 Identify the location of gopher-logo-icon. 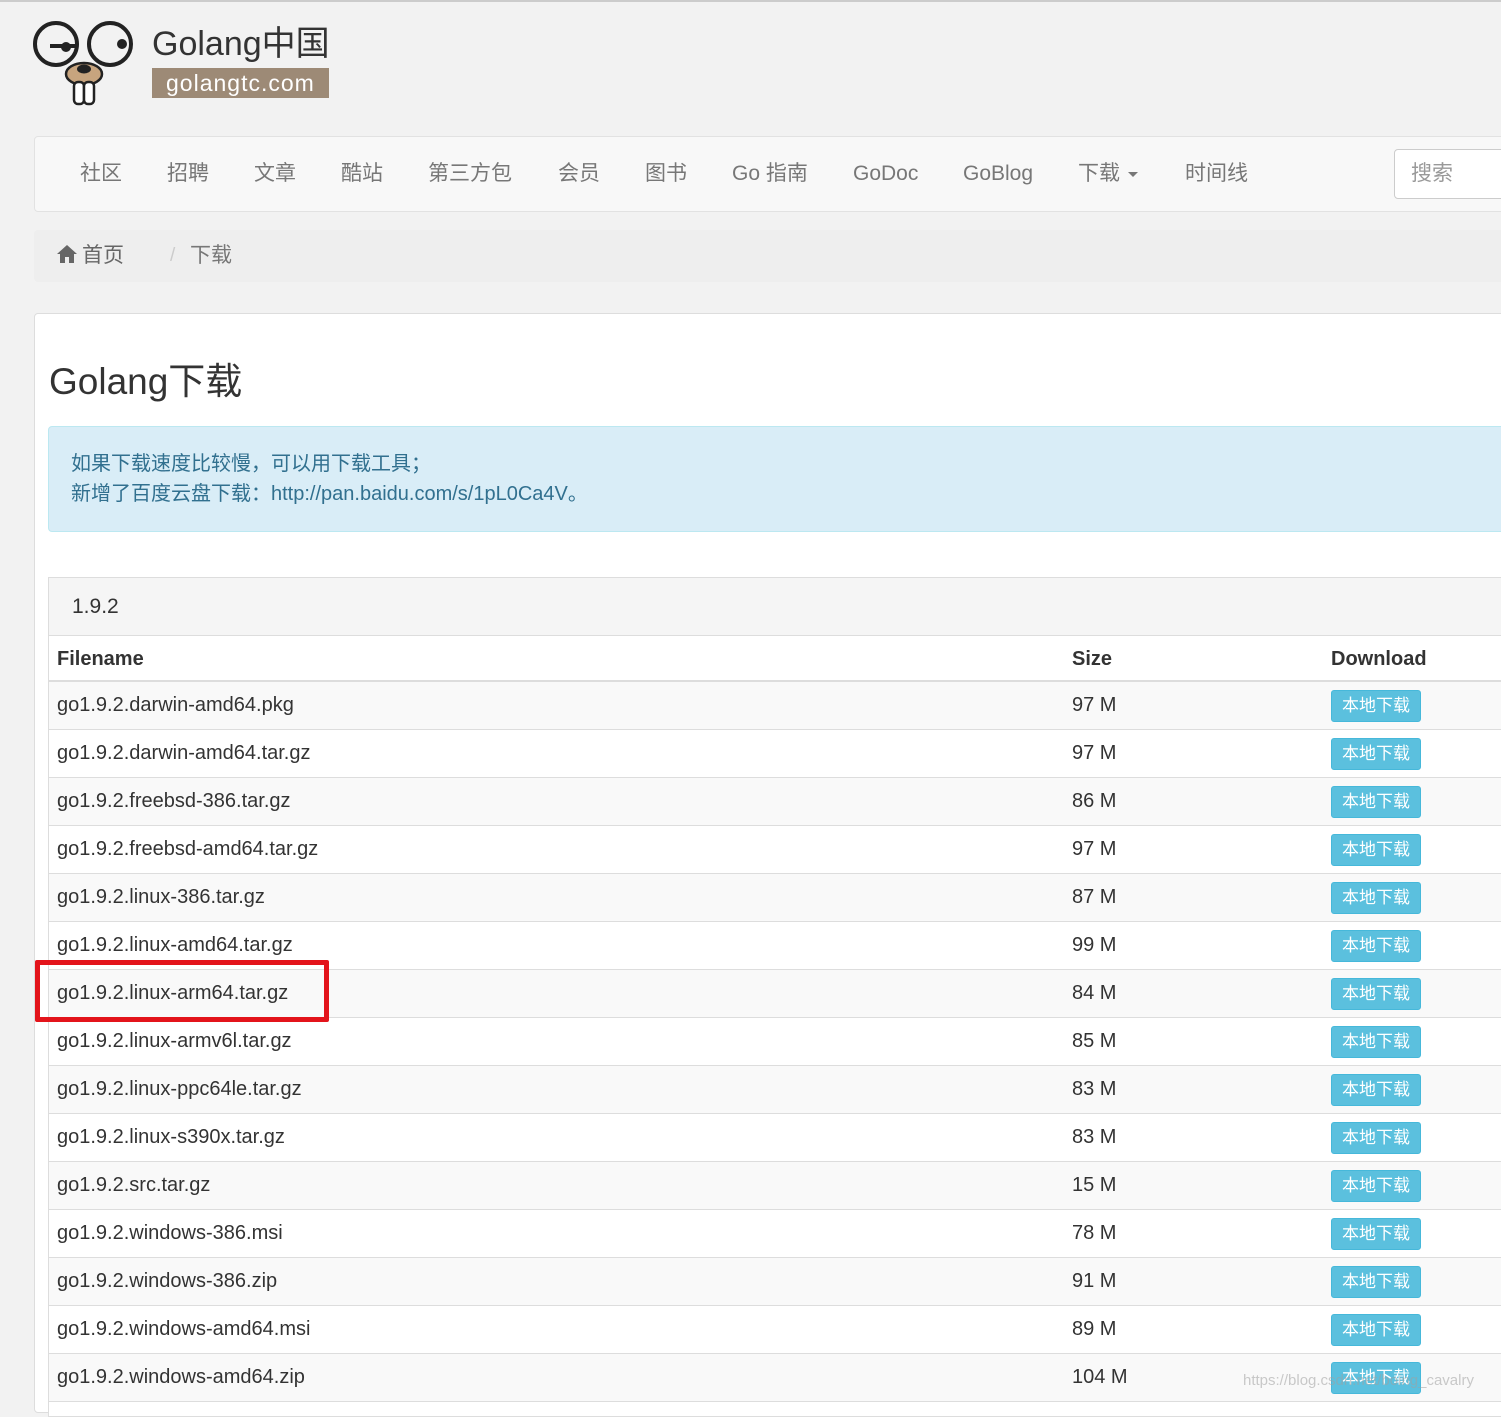
(83, 63).